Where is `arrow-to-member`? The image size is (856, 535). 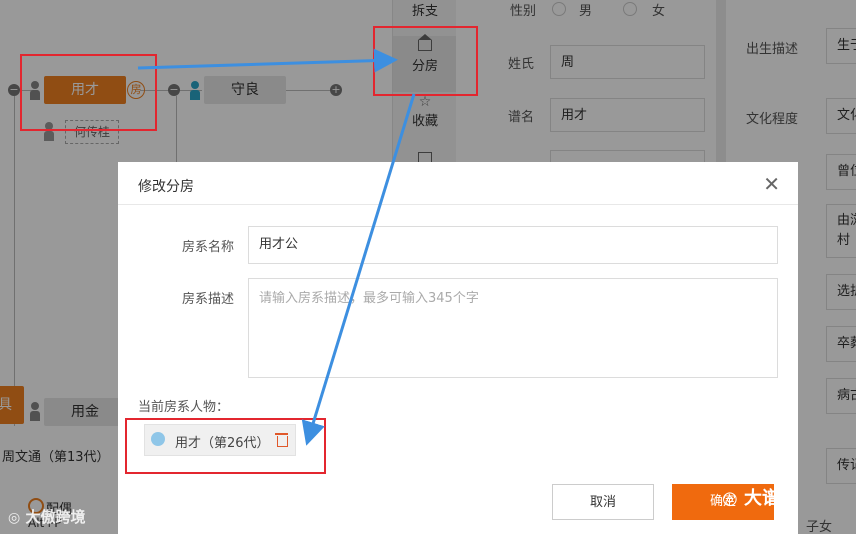 arrow-to-member is located at coordinates (358, 269).